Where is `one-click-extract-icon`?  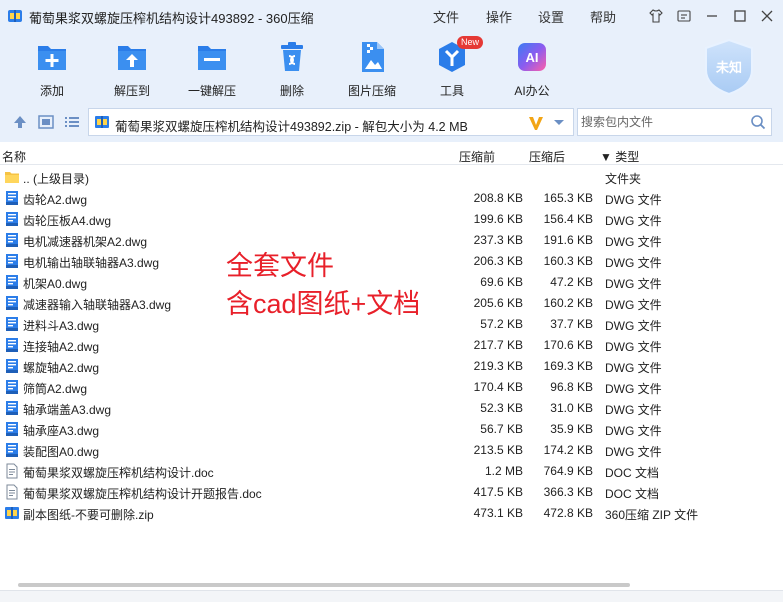
one-click-extract-icon is located at coordinates (212, 57).